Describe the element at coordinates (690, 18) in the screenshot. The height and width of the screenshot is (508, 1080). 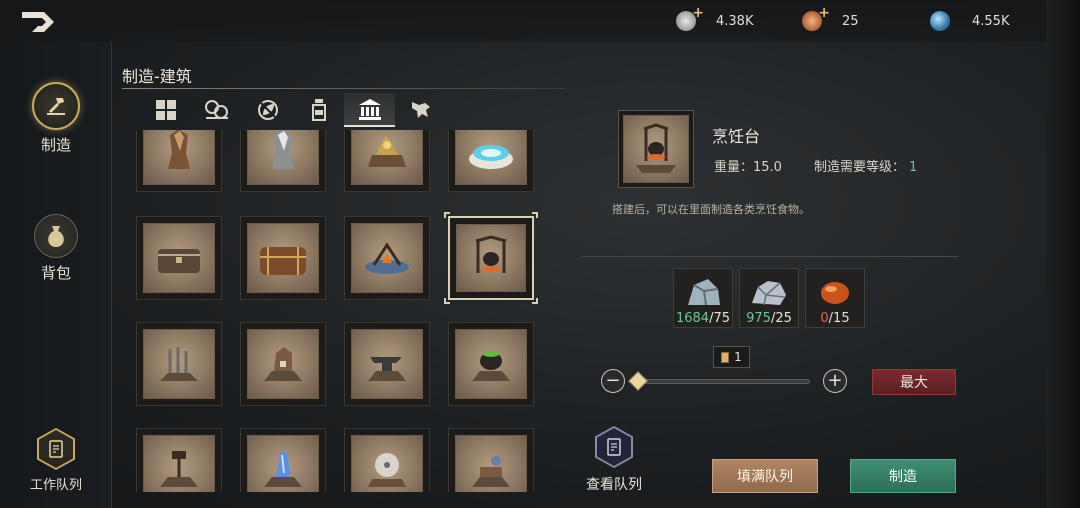
I see `silver-coin-icon: +` at that location.